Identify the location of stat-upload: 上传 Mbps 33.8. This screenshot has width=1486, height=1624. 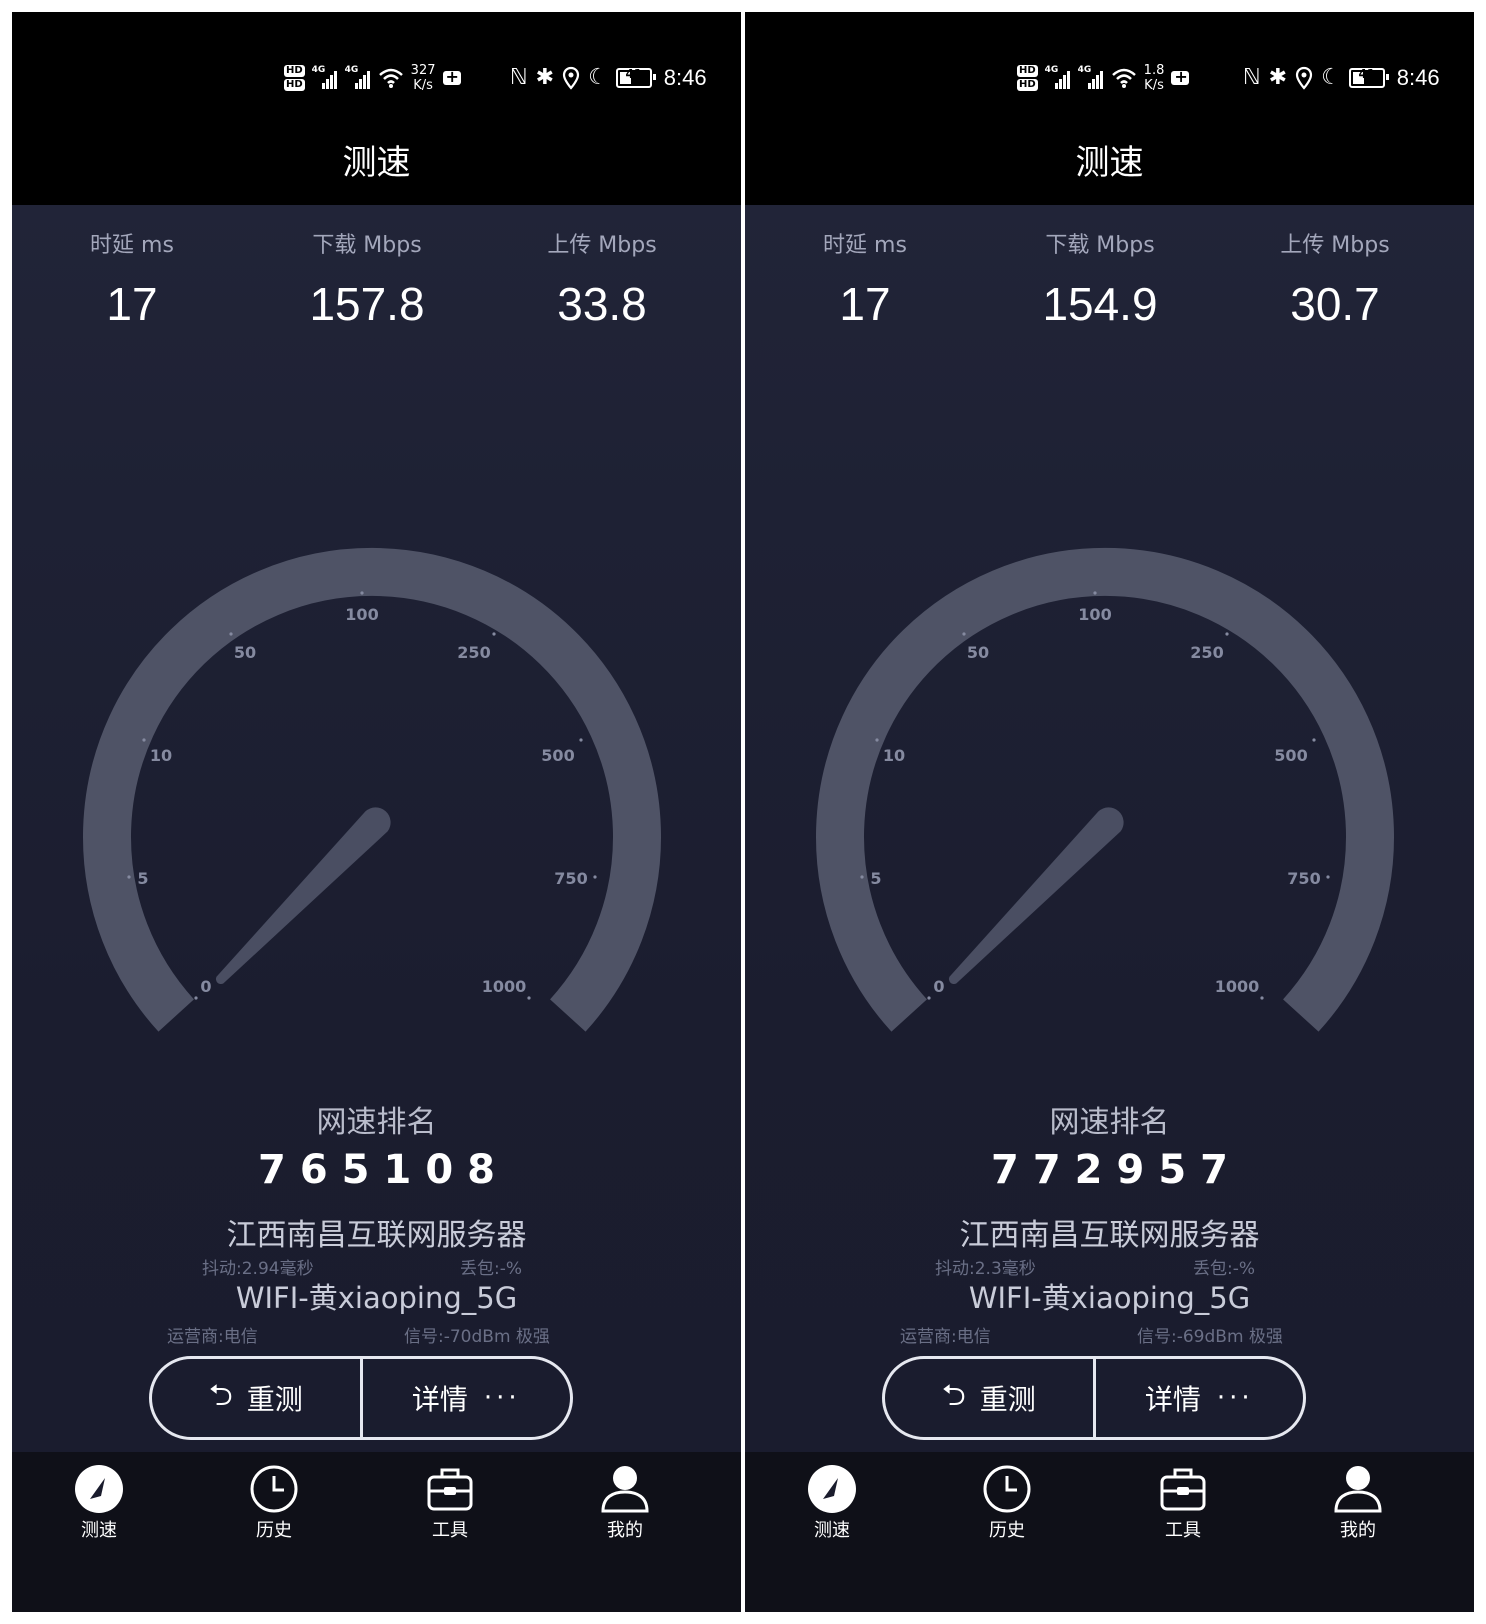
(602, 279).